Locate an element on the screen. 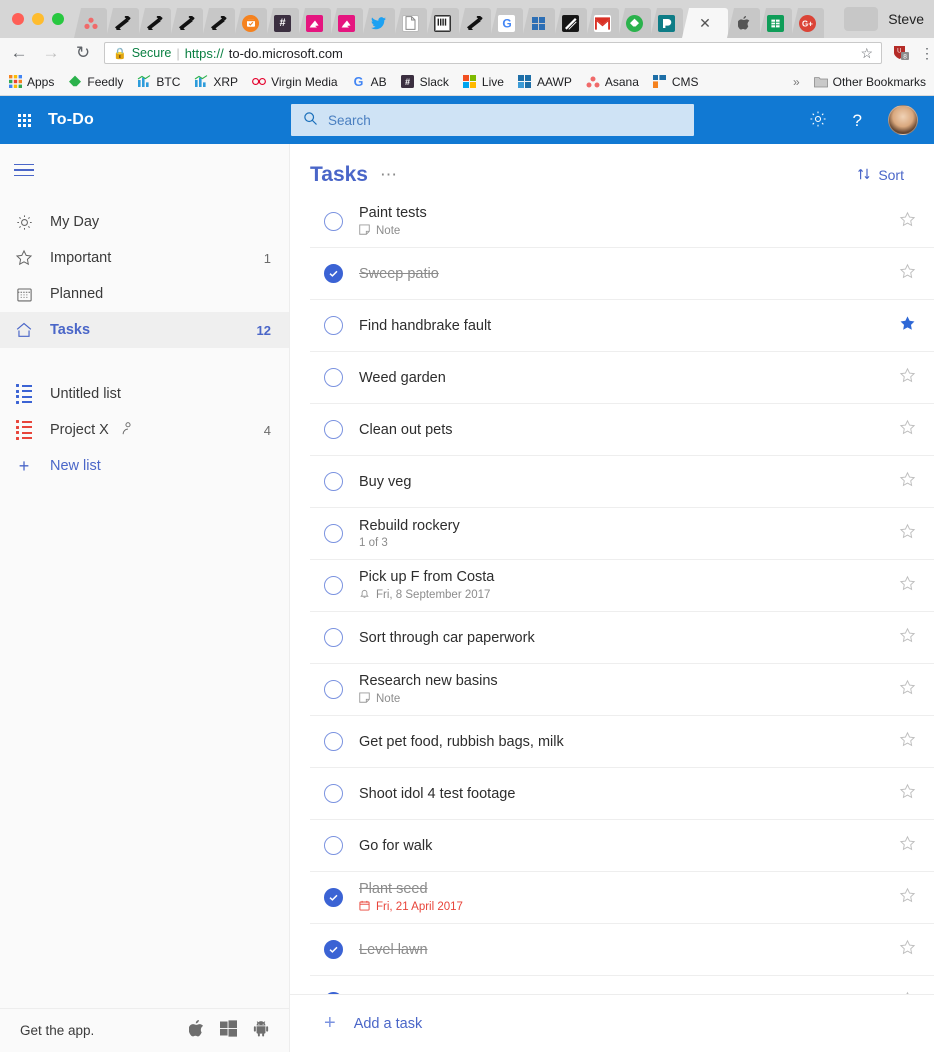 The image size is (934, 1052). minimize-window-button is located at coordinates (38, 19).